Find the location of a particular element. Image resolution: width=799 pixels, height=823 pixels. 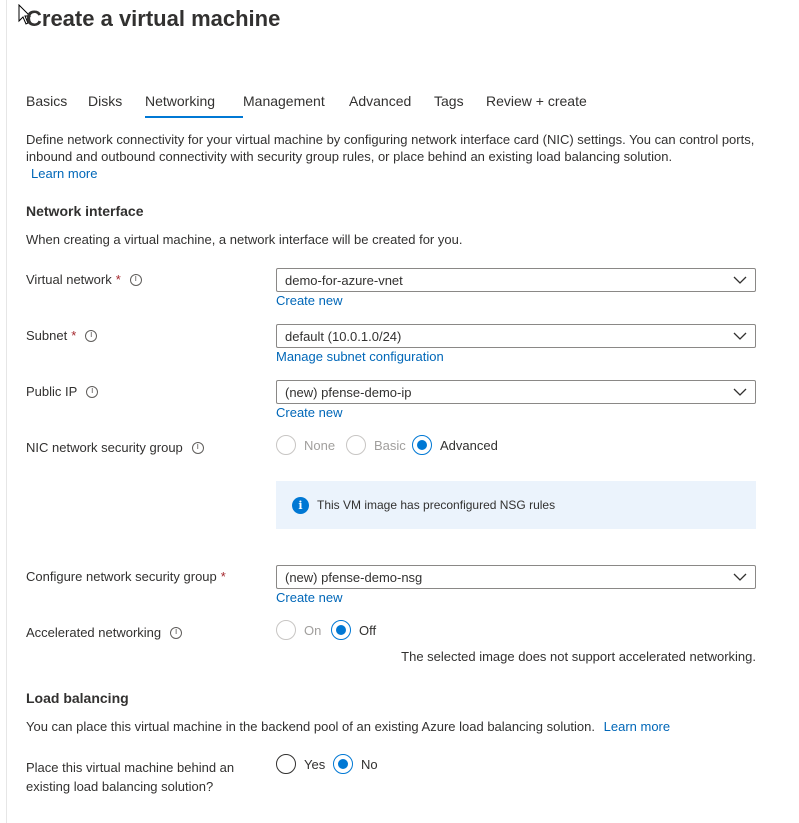

nic-nsg-label: NIC network security group i is located at coordinates (115, 447).